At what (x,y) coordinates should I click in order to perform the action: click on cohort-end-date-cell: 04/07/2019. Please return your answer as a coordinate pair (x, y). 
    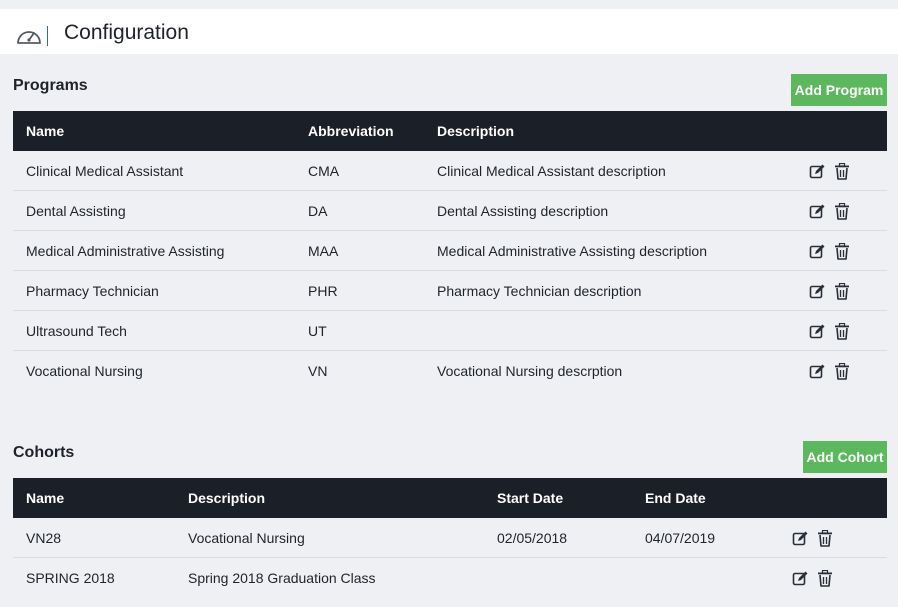
    Looking at the image, I should click on (680, 538).